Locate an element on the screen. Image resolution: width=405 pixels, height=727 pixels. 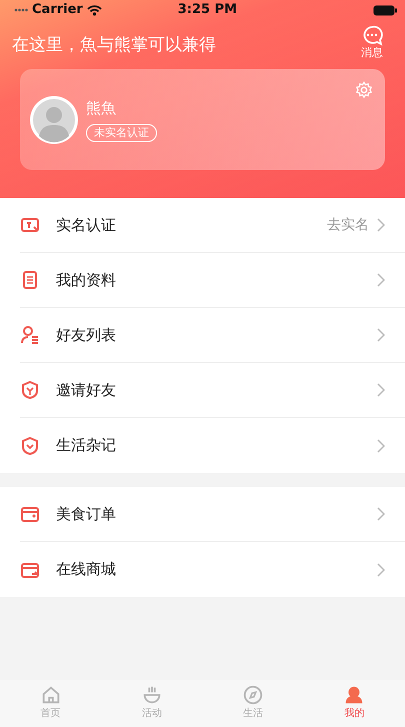
chat-icon is located at coordinates (372, 36).